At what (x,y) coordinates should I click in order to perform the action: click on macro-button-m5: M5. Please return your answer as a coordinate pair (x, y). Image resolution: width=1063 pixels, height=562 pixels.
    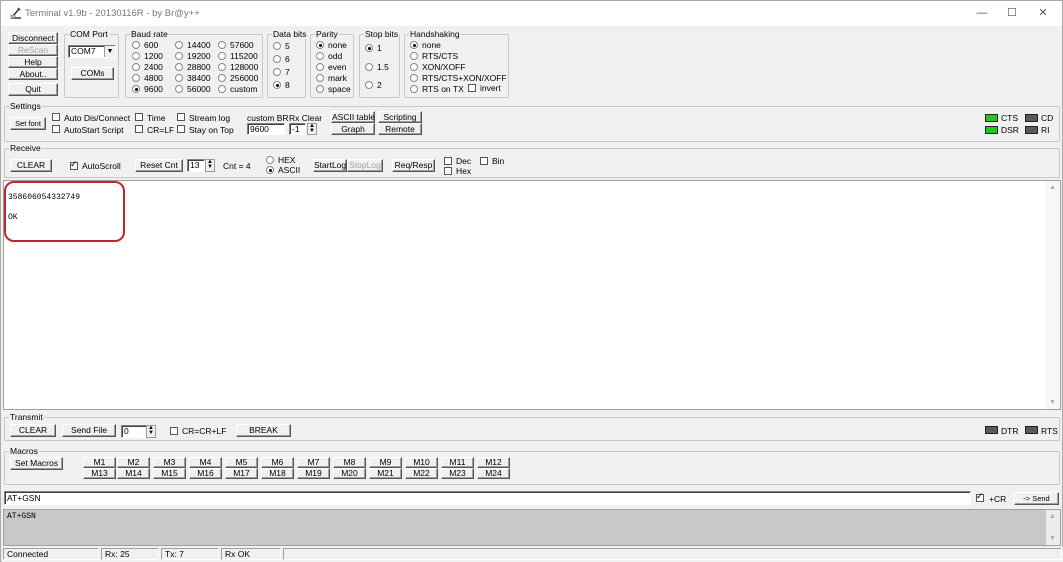
    Looking at the image, I should click on (241, 462).